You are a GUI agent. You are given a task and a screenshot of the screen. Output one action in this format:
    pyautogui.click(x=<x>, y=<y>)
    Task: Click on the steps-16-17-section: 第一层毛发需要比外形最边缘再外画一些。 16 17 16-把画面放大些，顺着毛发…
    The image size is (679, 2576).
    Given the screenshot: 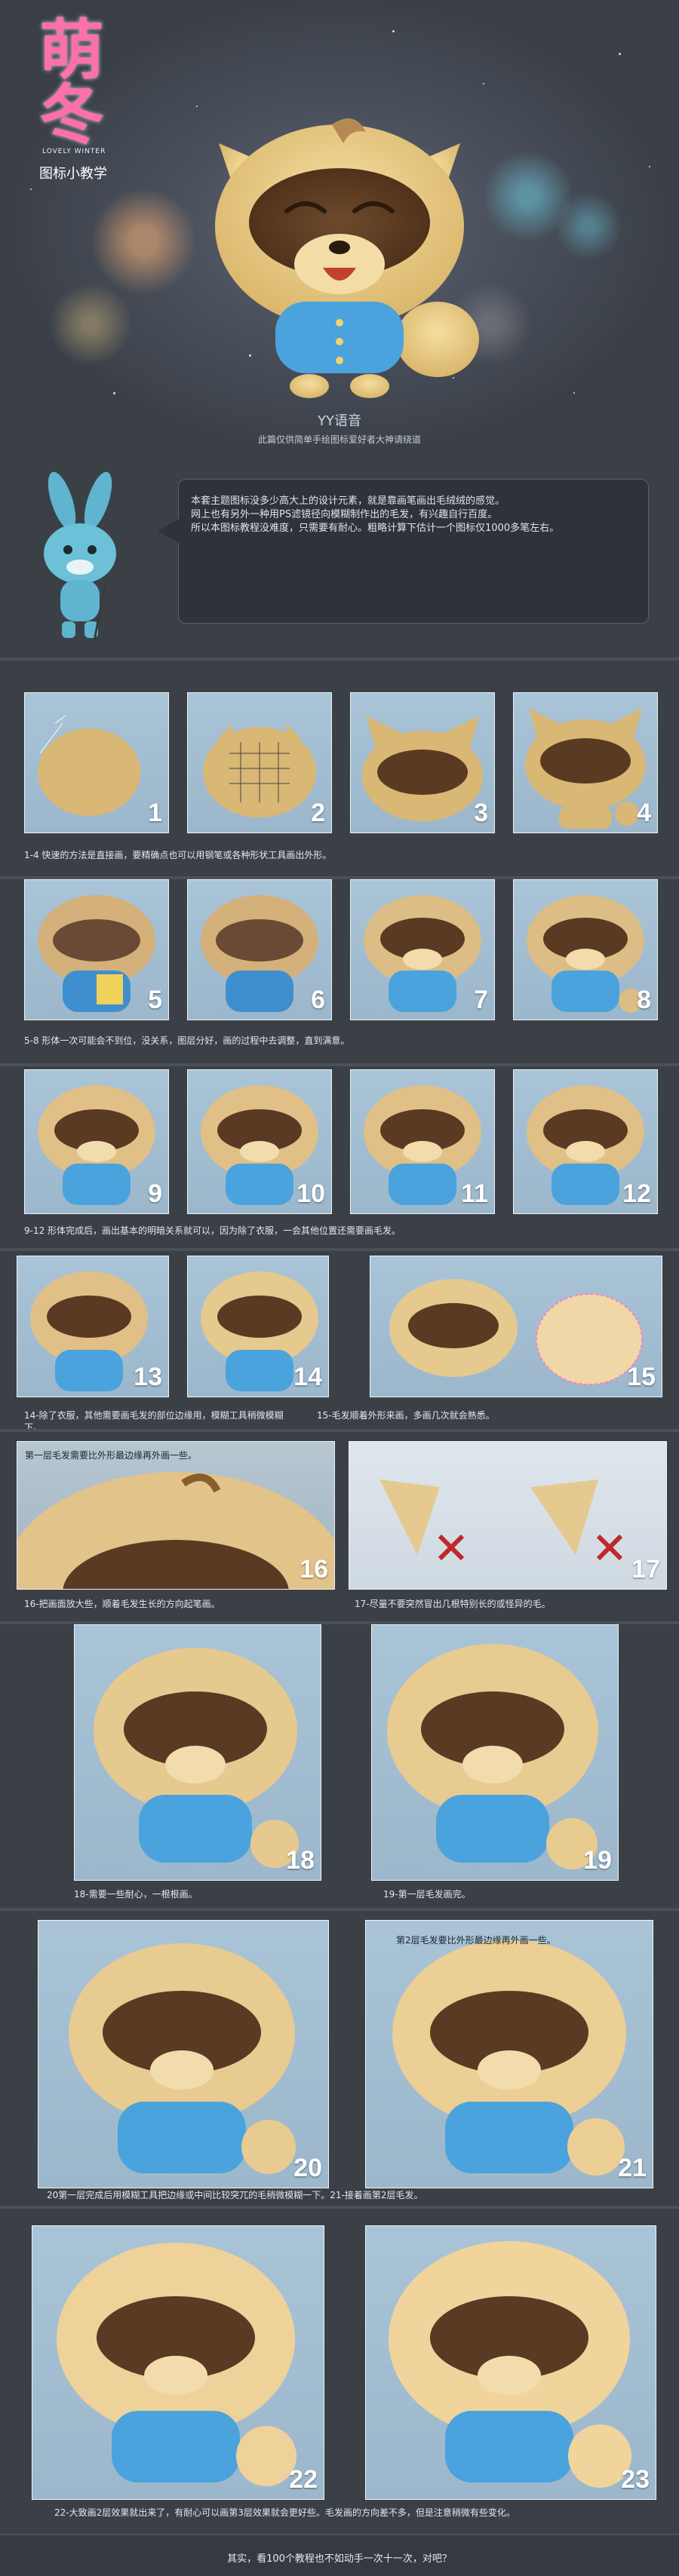 What is the action you would take?
    pyautogui.click(x=339, y=1526)
    